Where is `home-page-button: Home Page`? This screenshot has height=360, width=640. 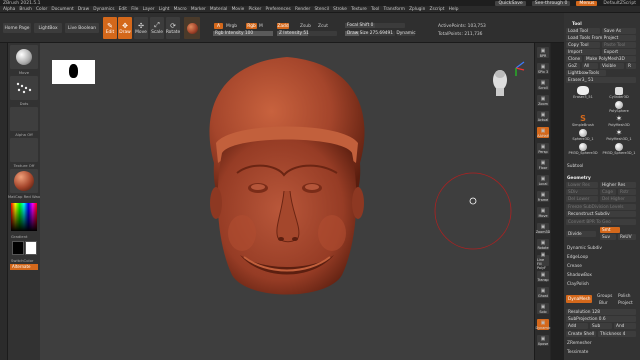
home-page-button: Home Page is located at coordinates (17, 28).